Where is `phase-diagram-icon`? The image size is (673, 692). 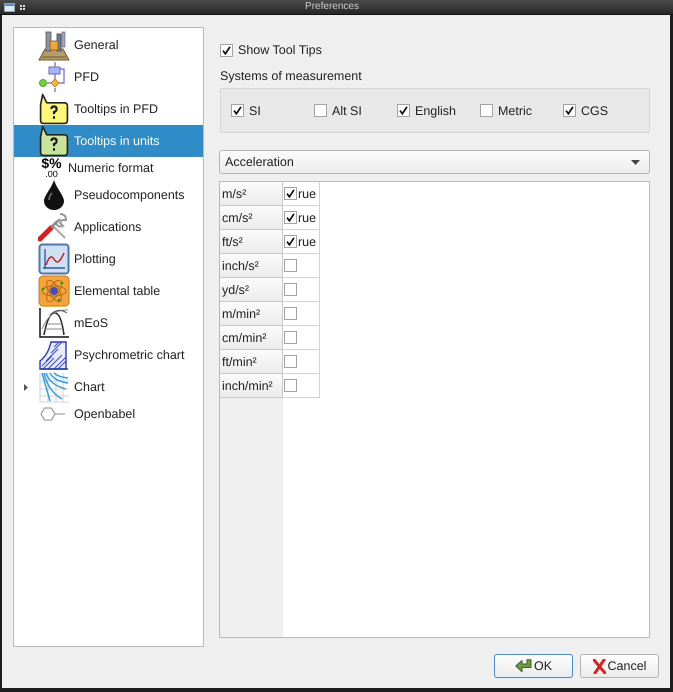 phase-diagram-icon is located at coordinates (54, 323).